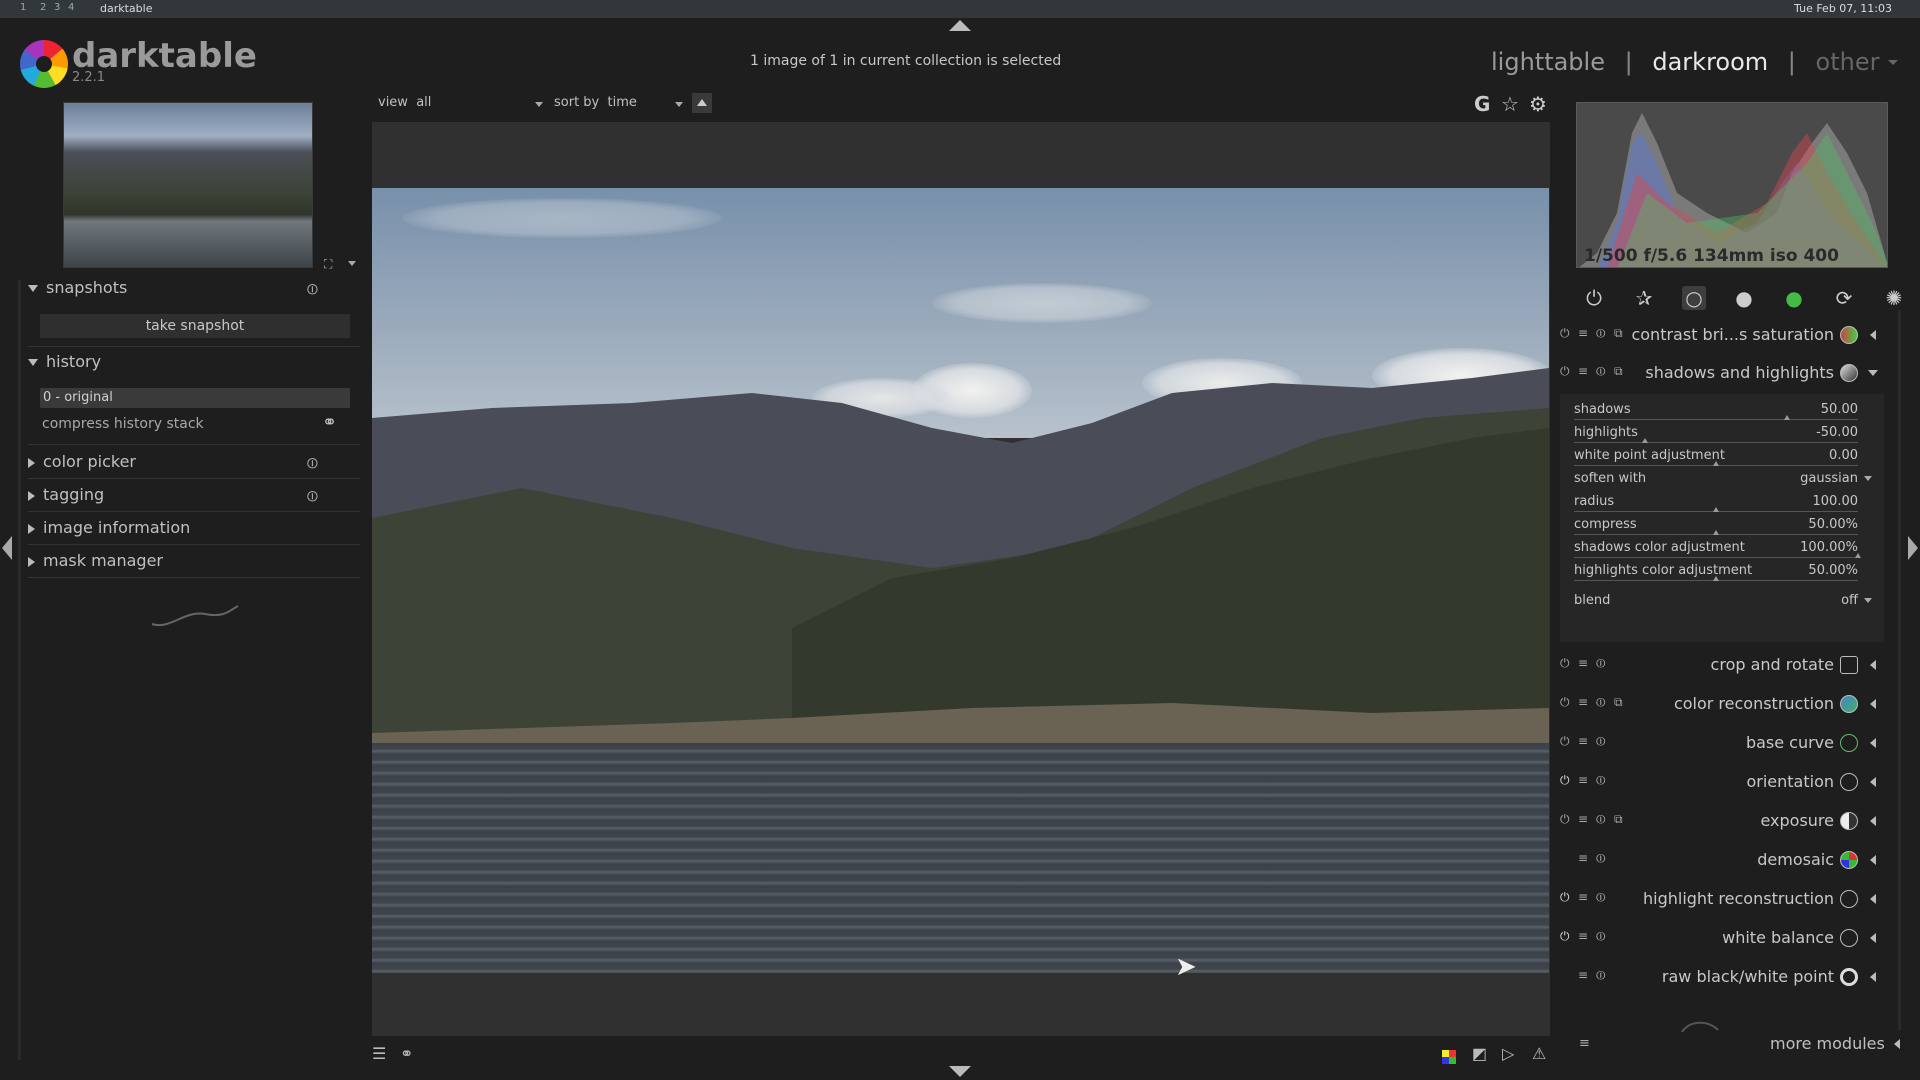 This screenshot has height=1080, width=1920. I want to click on snapshots-header: snapshots ⏼, so click(194, 293).